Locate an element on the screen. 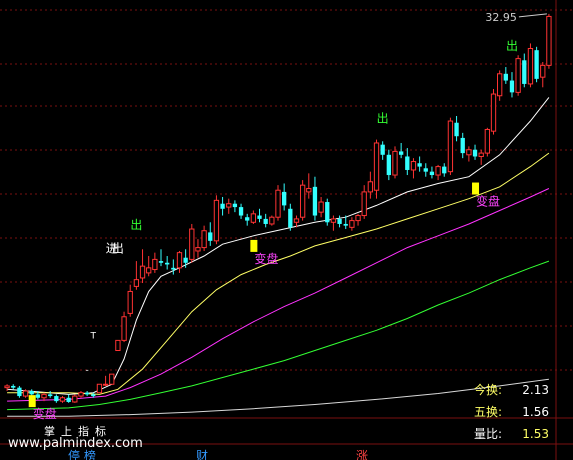 This screenshot has height=460, width=573. max-price-label: 32.95 is located at coordinates (501, 17).